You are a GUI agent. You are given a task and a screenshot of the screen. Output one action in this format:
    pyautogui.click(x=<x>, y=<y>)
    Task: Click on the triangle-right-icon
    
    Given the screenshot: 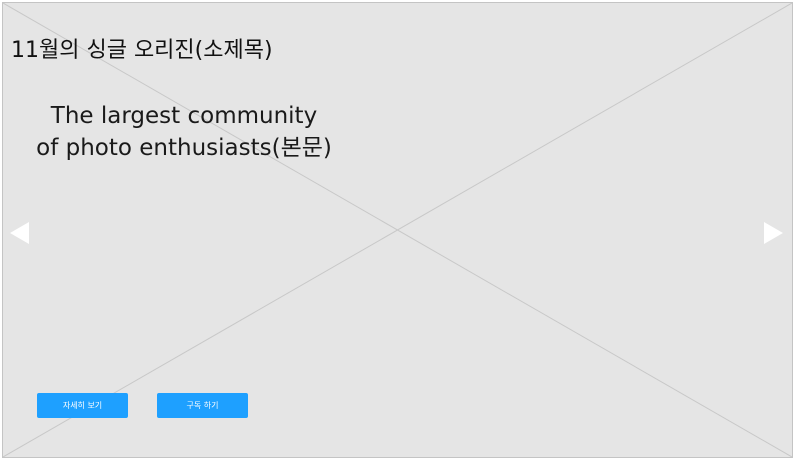 What is the action you would take?
    pyautogui.click(x=773, y=233)
    